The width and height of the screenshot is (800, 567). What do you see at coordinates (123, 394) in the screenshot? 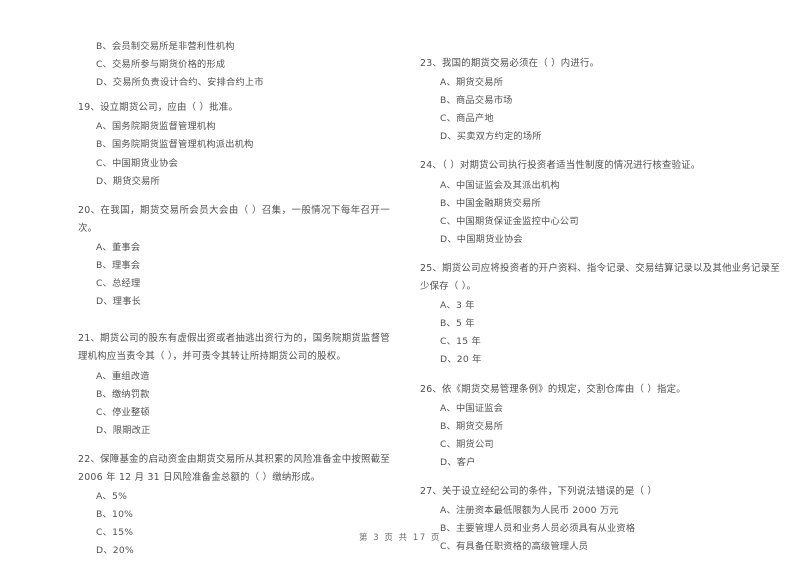
I see `option-item: B、缴纳罚款` at bounding box center [123, 394].